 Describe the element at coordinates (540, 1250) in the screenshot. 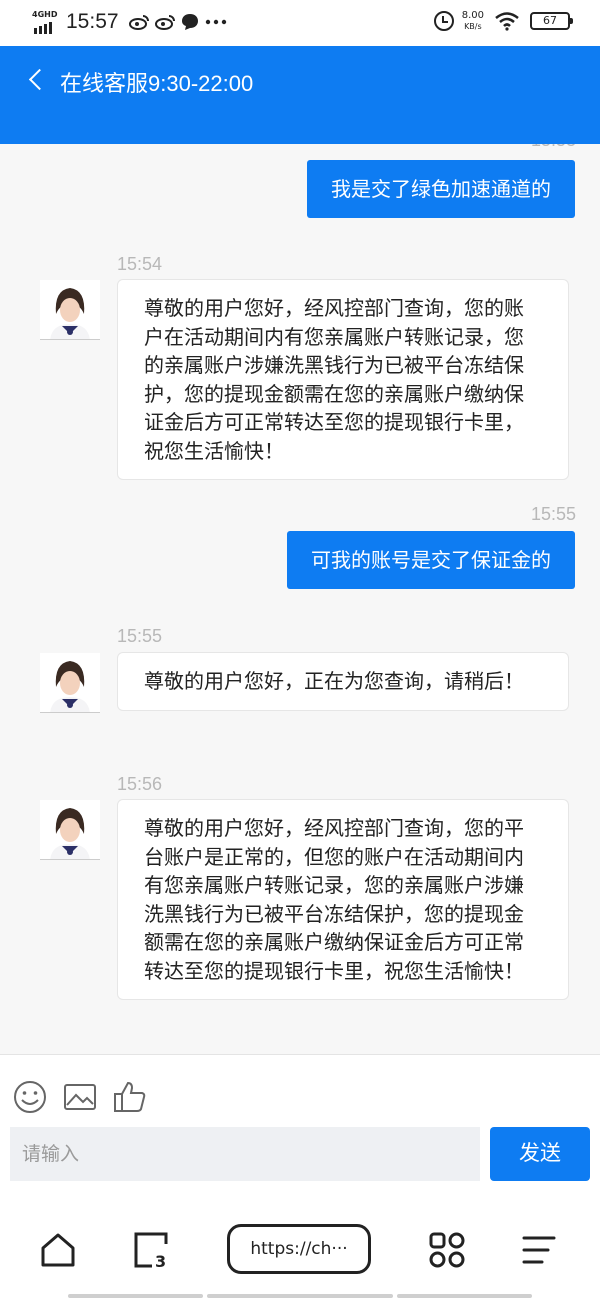

I see `menu-icon` at that location.